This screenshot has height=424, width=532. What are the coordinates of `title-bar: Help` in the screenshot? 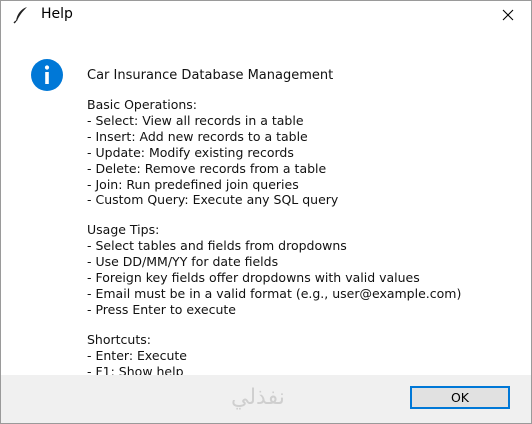 It's located at (266, 15).